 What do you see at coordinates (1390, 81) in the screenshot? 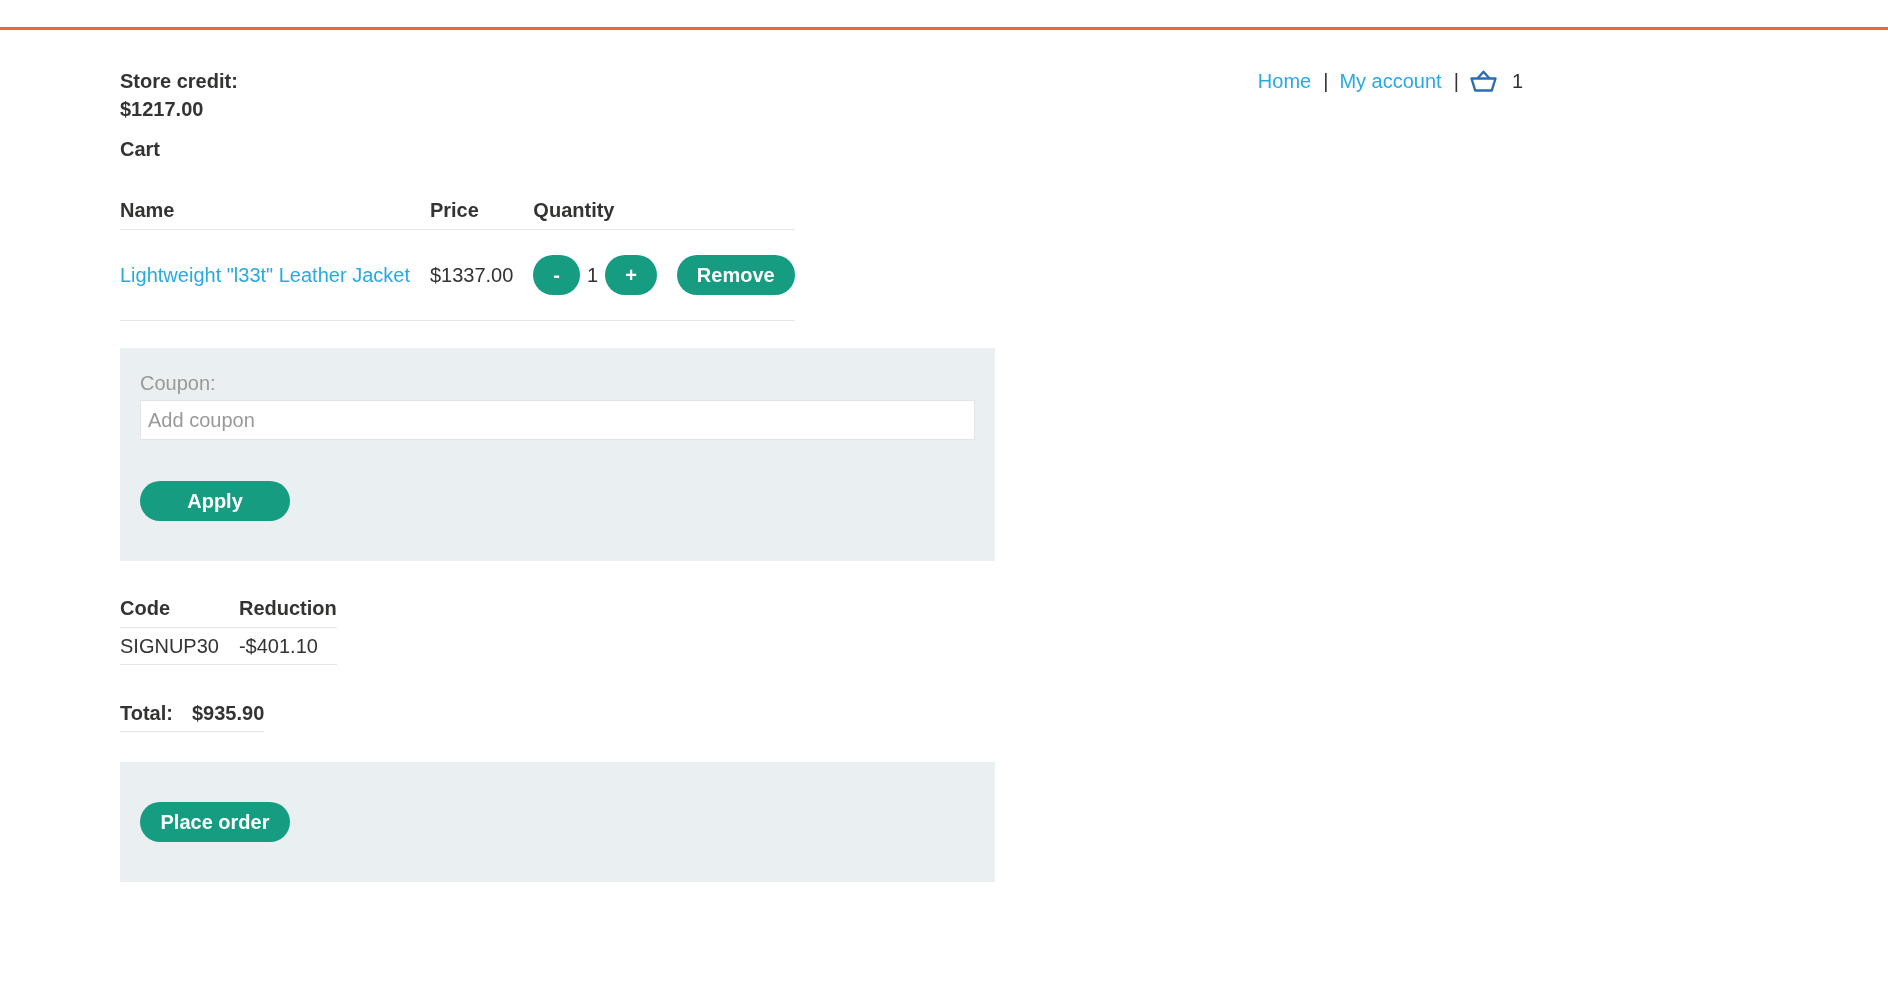
I see `nav-link: My account` at bounding box center [1390, 81].